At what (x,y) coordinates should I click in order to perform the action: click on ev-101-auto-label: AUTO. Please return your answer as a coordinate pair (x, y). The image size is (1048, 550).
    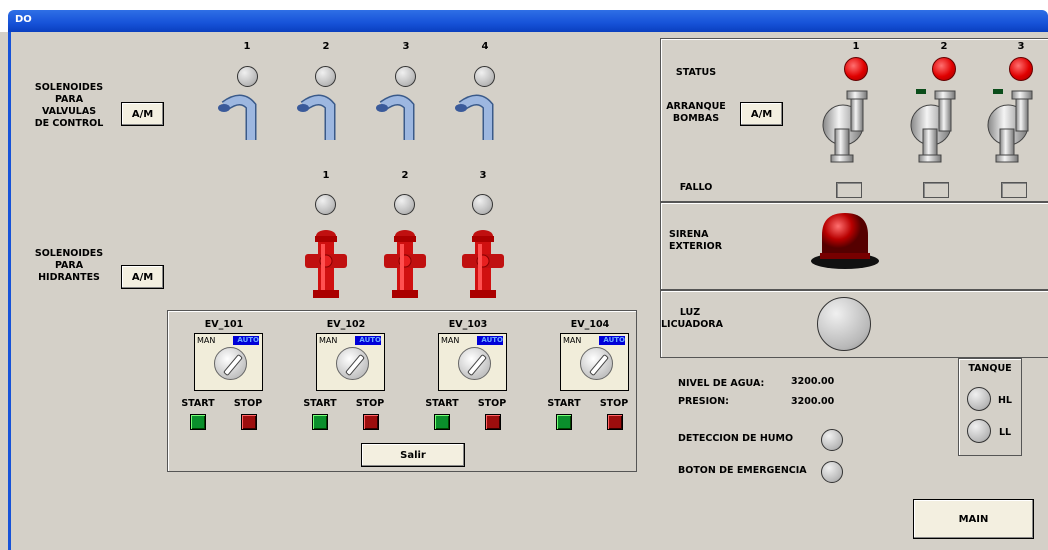
    Looking at the image, I should click on (246, 340).